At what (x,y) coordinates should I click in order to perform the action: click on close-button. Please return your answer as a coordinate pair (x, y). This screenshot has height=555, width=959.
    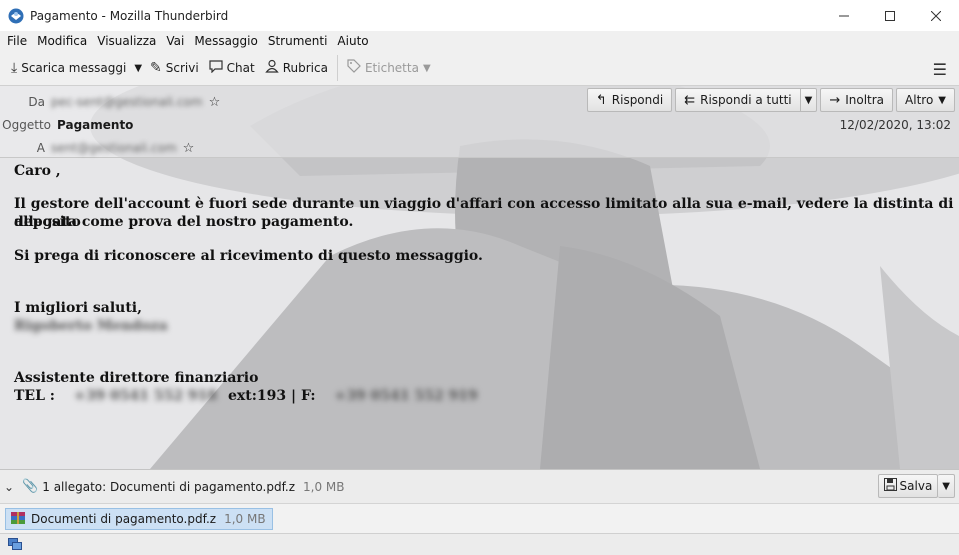
    Looking at the image, I should click on (936, 15).